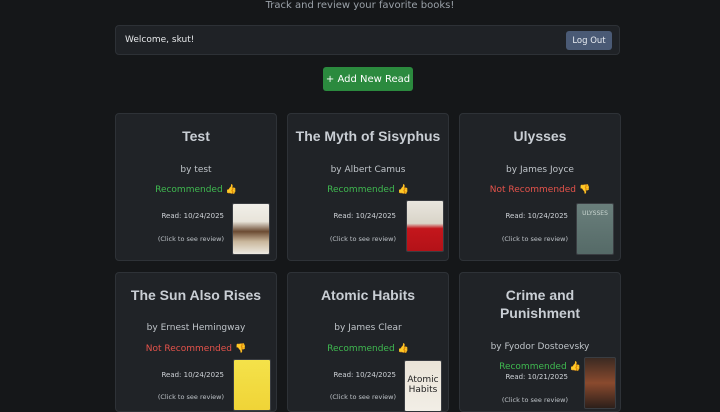  What do you see at coordinates (595, 229) in the screenshot?
I see `book-cover-image: ULYSSES` at bounding box center [595, 229].